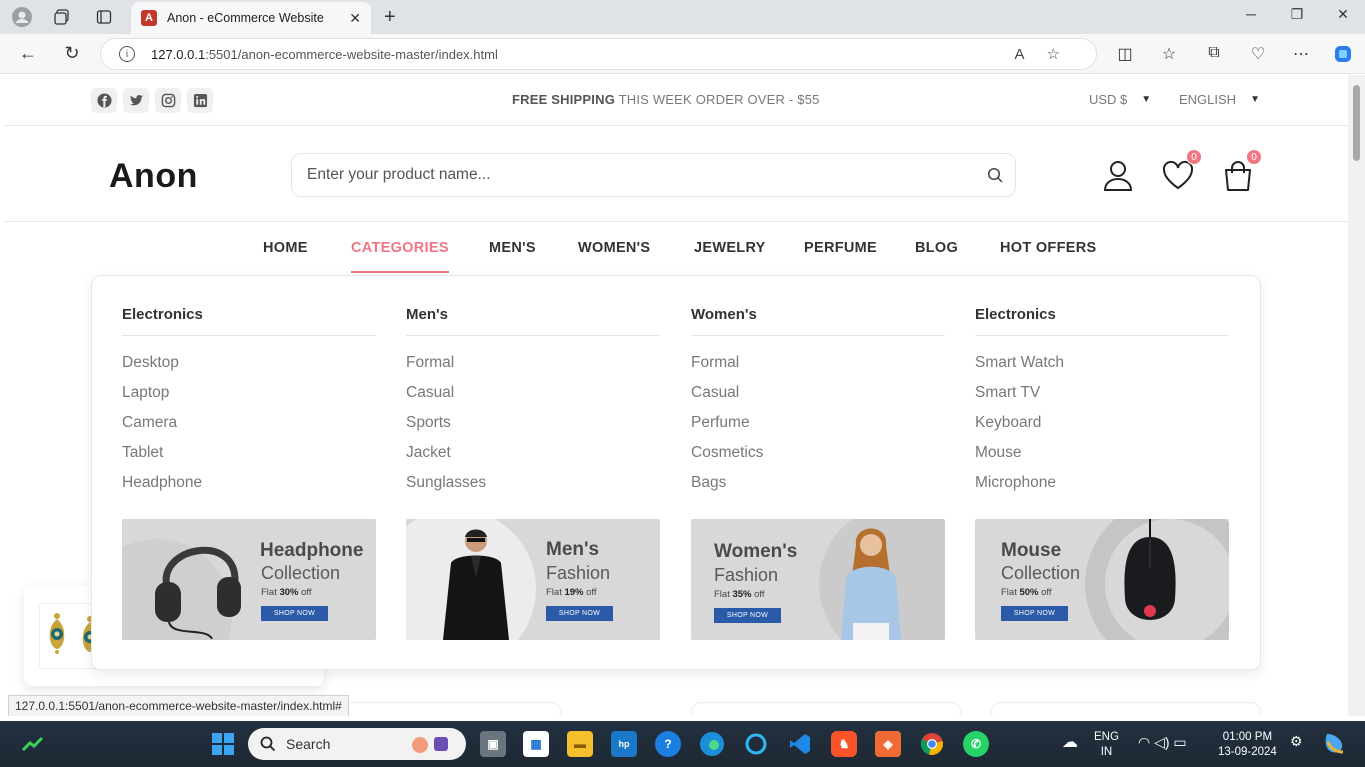  Describe the element at coordinates (936, 248) in the screenshot. I see `nav-item-blog: BLOG` at that location.